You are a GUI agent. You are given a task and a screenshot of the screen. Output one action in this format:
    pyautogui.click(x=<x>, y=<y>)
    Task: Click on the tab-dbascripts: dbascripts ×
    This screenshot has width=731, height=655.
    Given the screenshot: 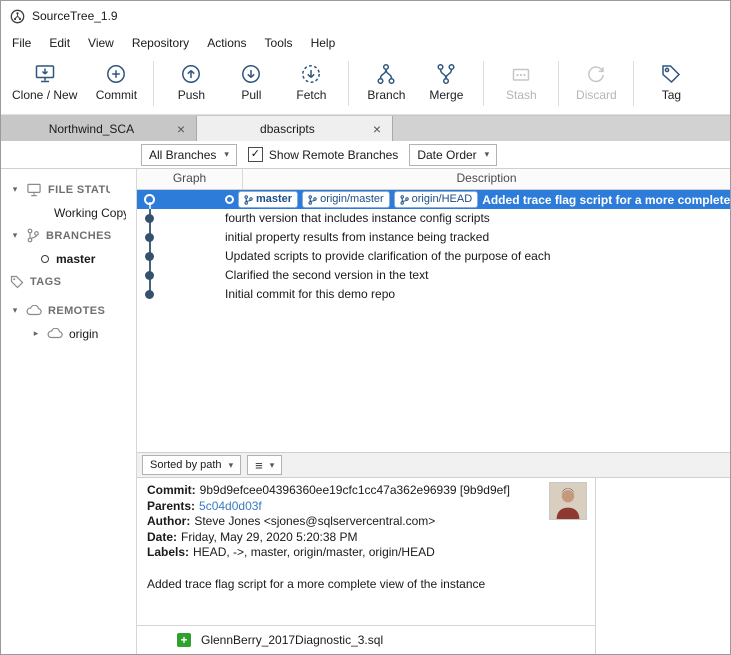 What is the action you would take?
    pyautogui.click(x=295, y=128)
    